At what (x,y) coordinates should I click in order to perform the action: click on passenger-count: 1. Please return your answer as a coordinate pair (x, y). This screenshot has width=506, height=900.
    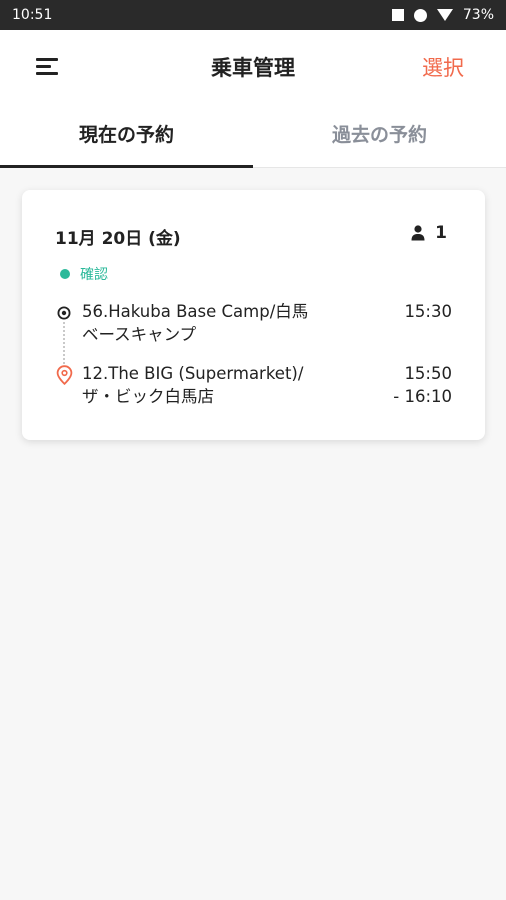
    Looking at the image, I should click on (429, 233).